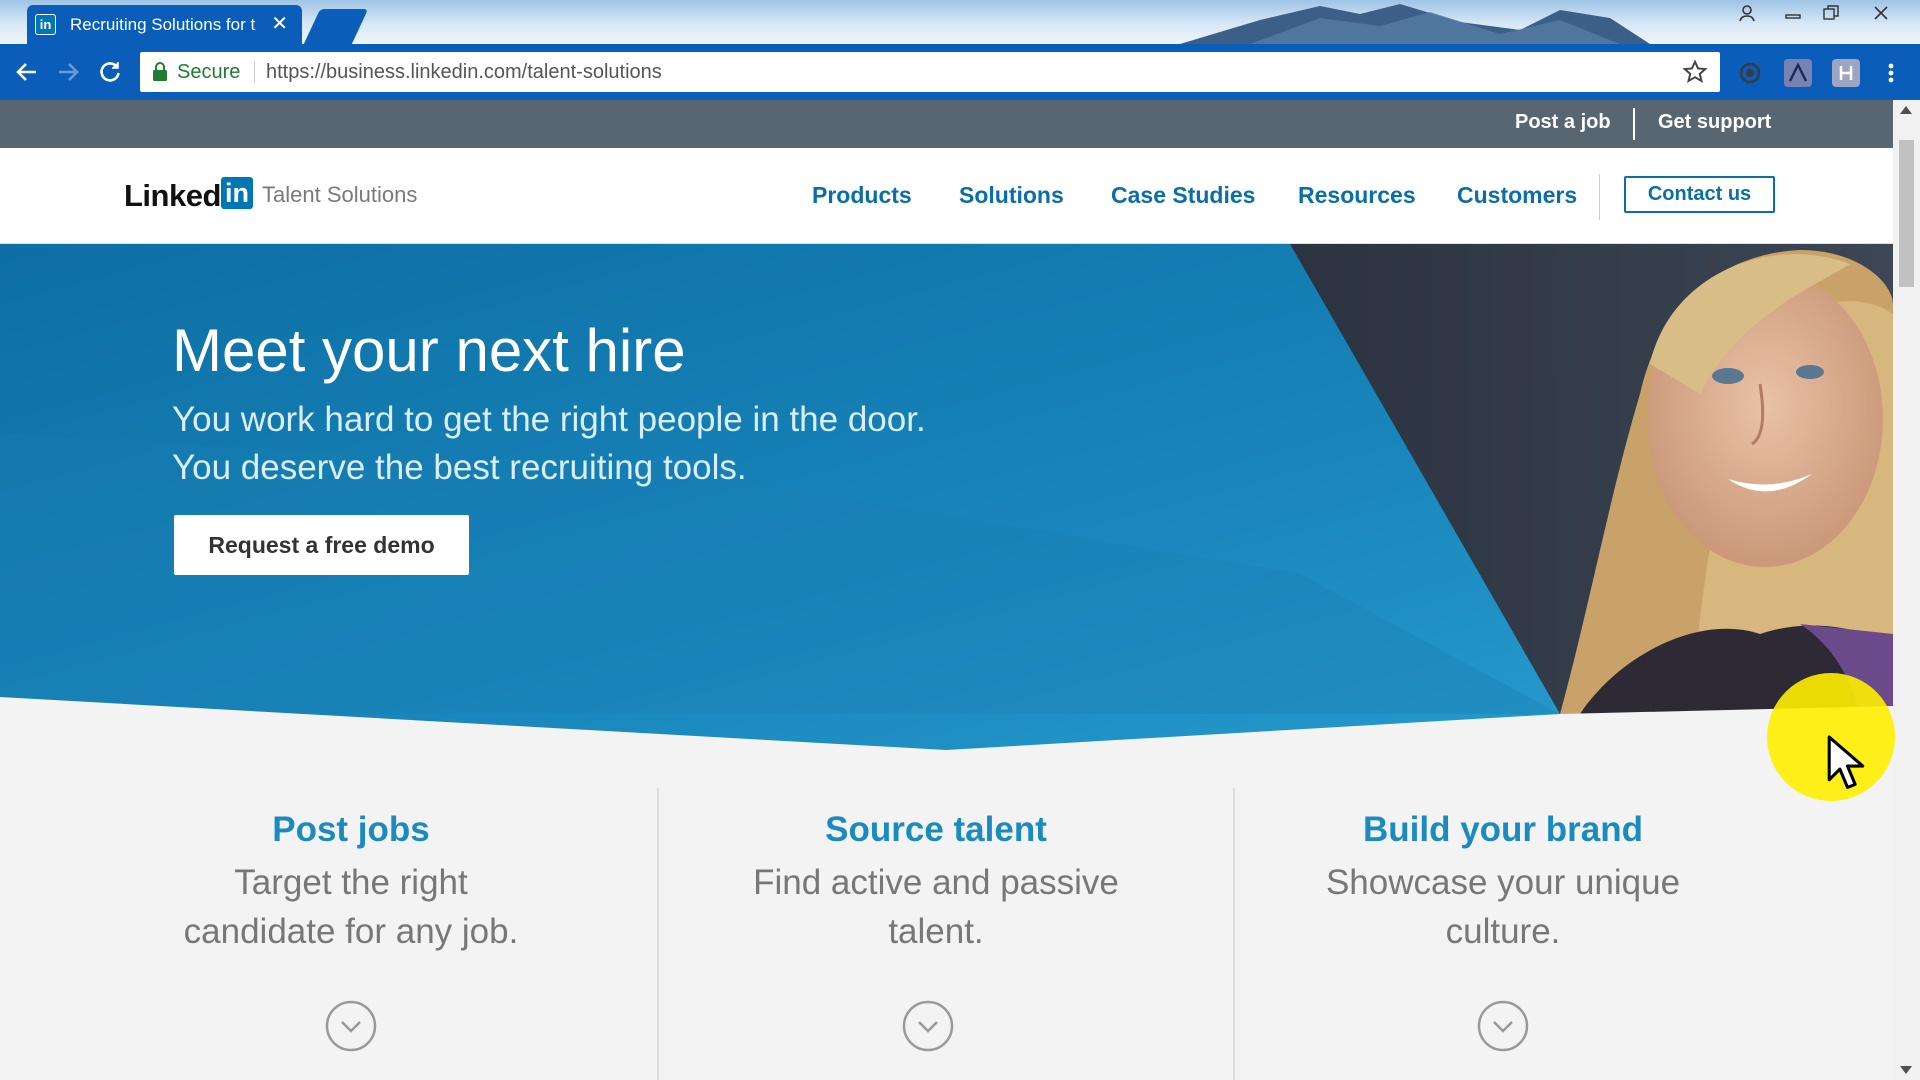 This screenshot has width=1920, height=1080. I want to click on page-scrollbar, so click(1906, 590).